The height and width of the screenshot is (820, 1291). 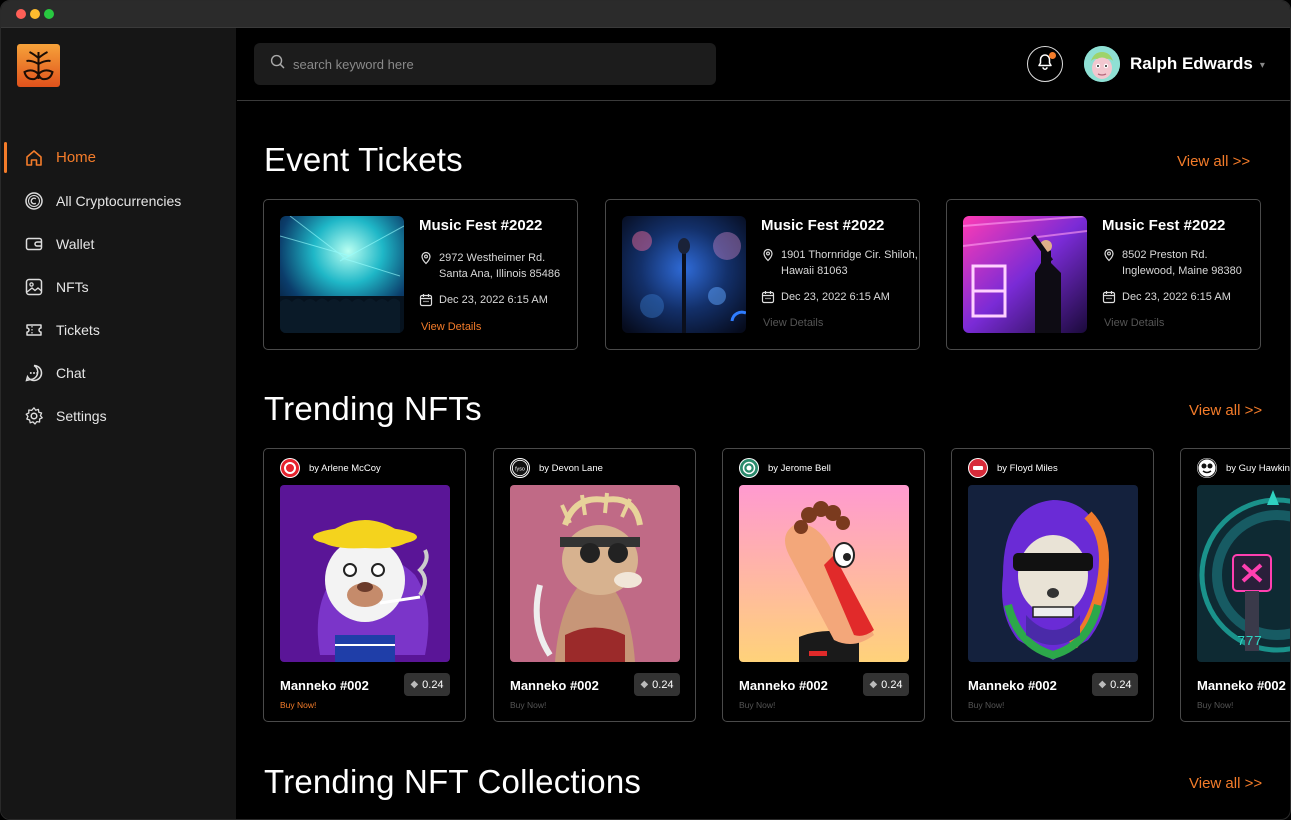 What do you see at coordinates (118, 372) in the screenshot?
I see `sidebar-item-chat: Chat` at bounding box center [118, 372].